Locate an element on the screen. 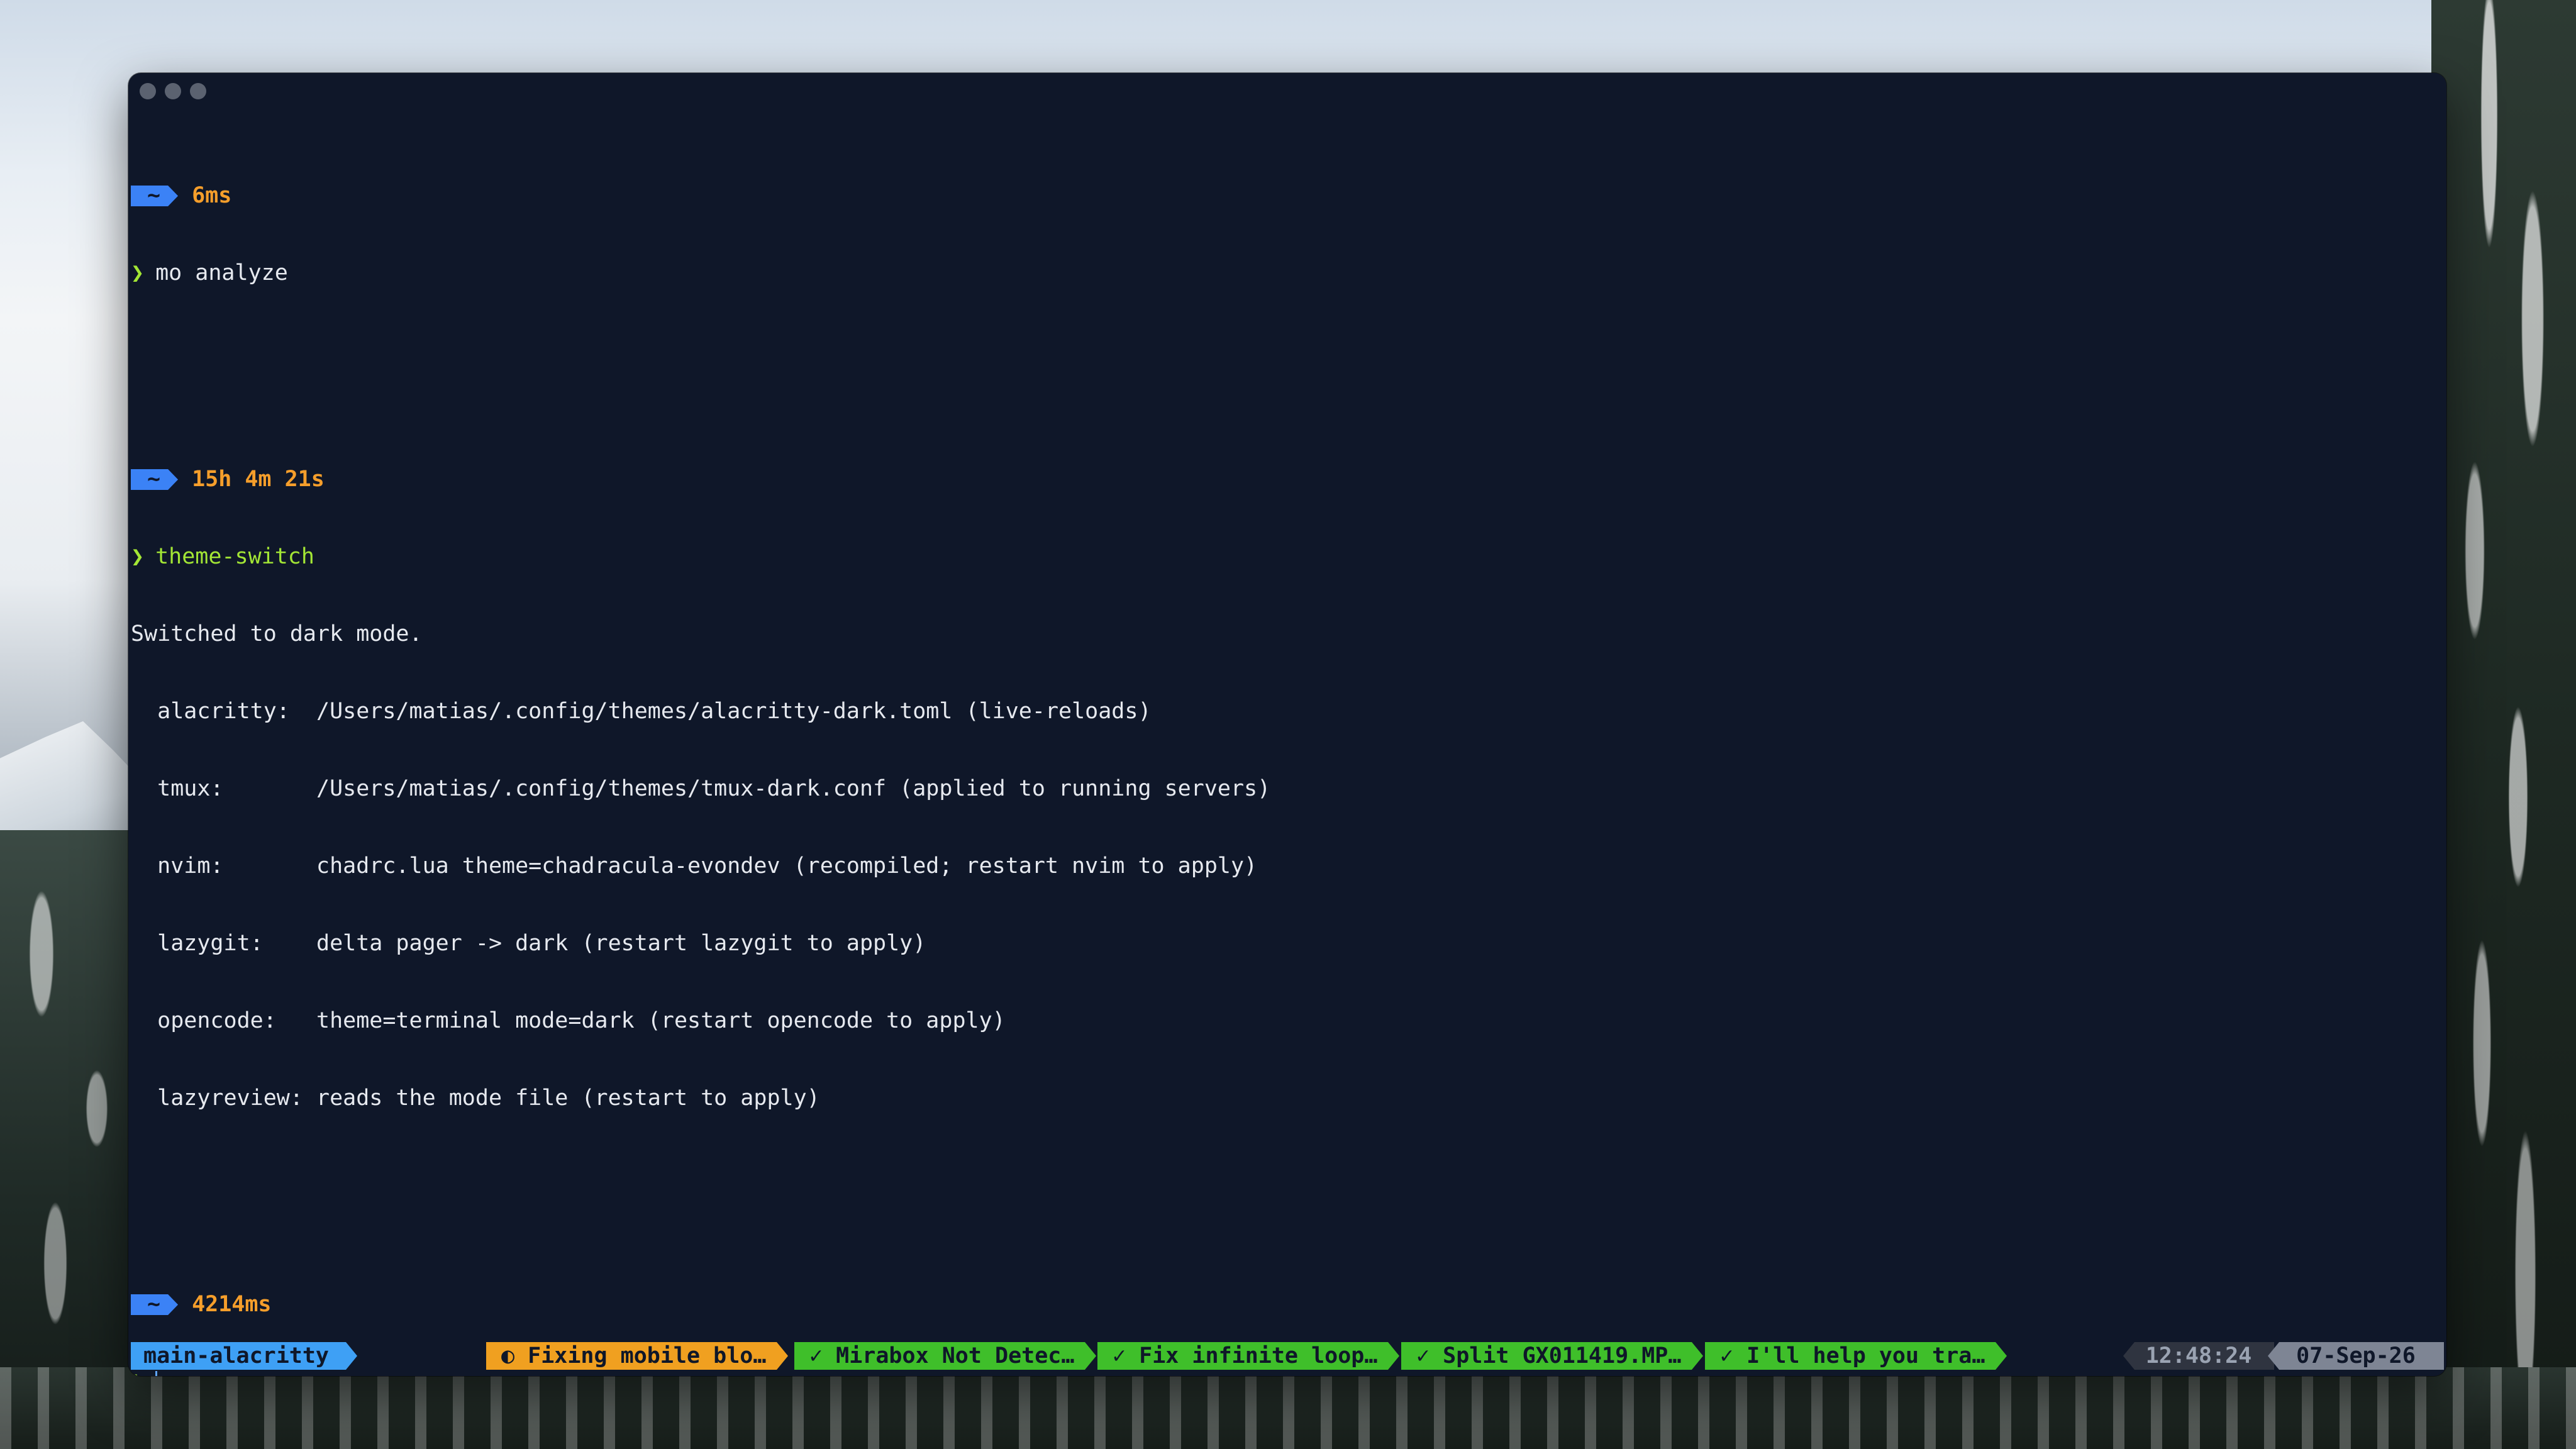 The width and height of the screenshot is (2576, 1449). text-cursor is located at coordinates (156, 1373).